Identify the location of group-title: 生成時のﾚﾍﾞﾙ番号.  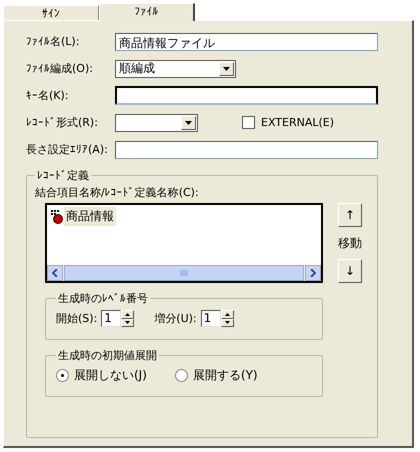
(103, 298).